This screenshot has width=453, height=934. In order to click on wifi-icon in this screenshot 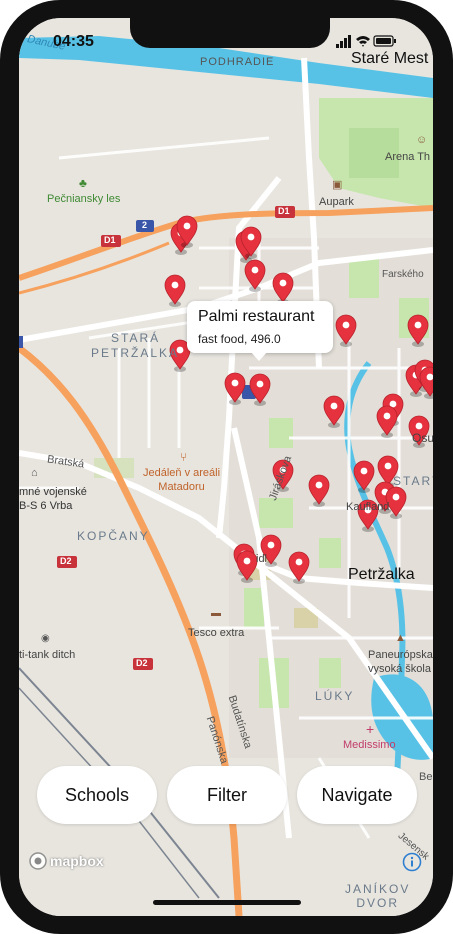, I will do `click(363, 41)`.